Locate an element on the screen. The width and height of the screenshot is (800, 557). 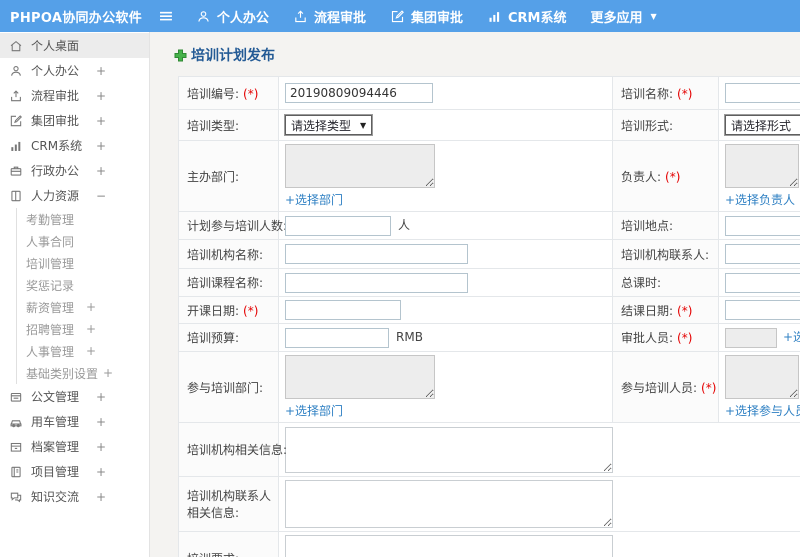
approver-input is located at coordinates (751, 337).